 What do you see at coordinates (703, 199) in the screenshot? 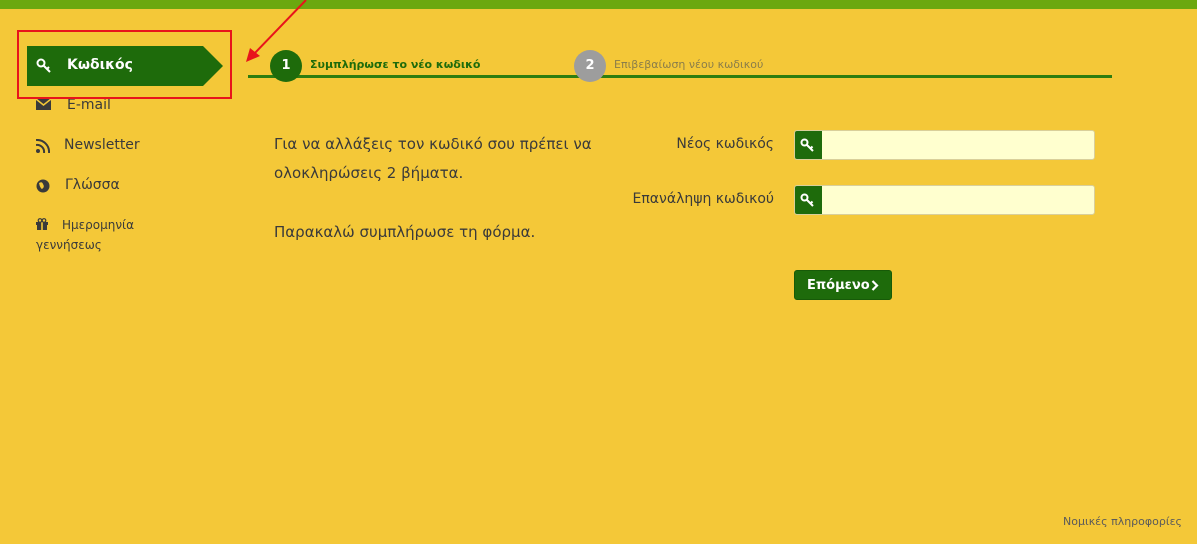
I see `repeat-password-label: Επανάληψη κωδικού` at bounding box center [703, 199].